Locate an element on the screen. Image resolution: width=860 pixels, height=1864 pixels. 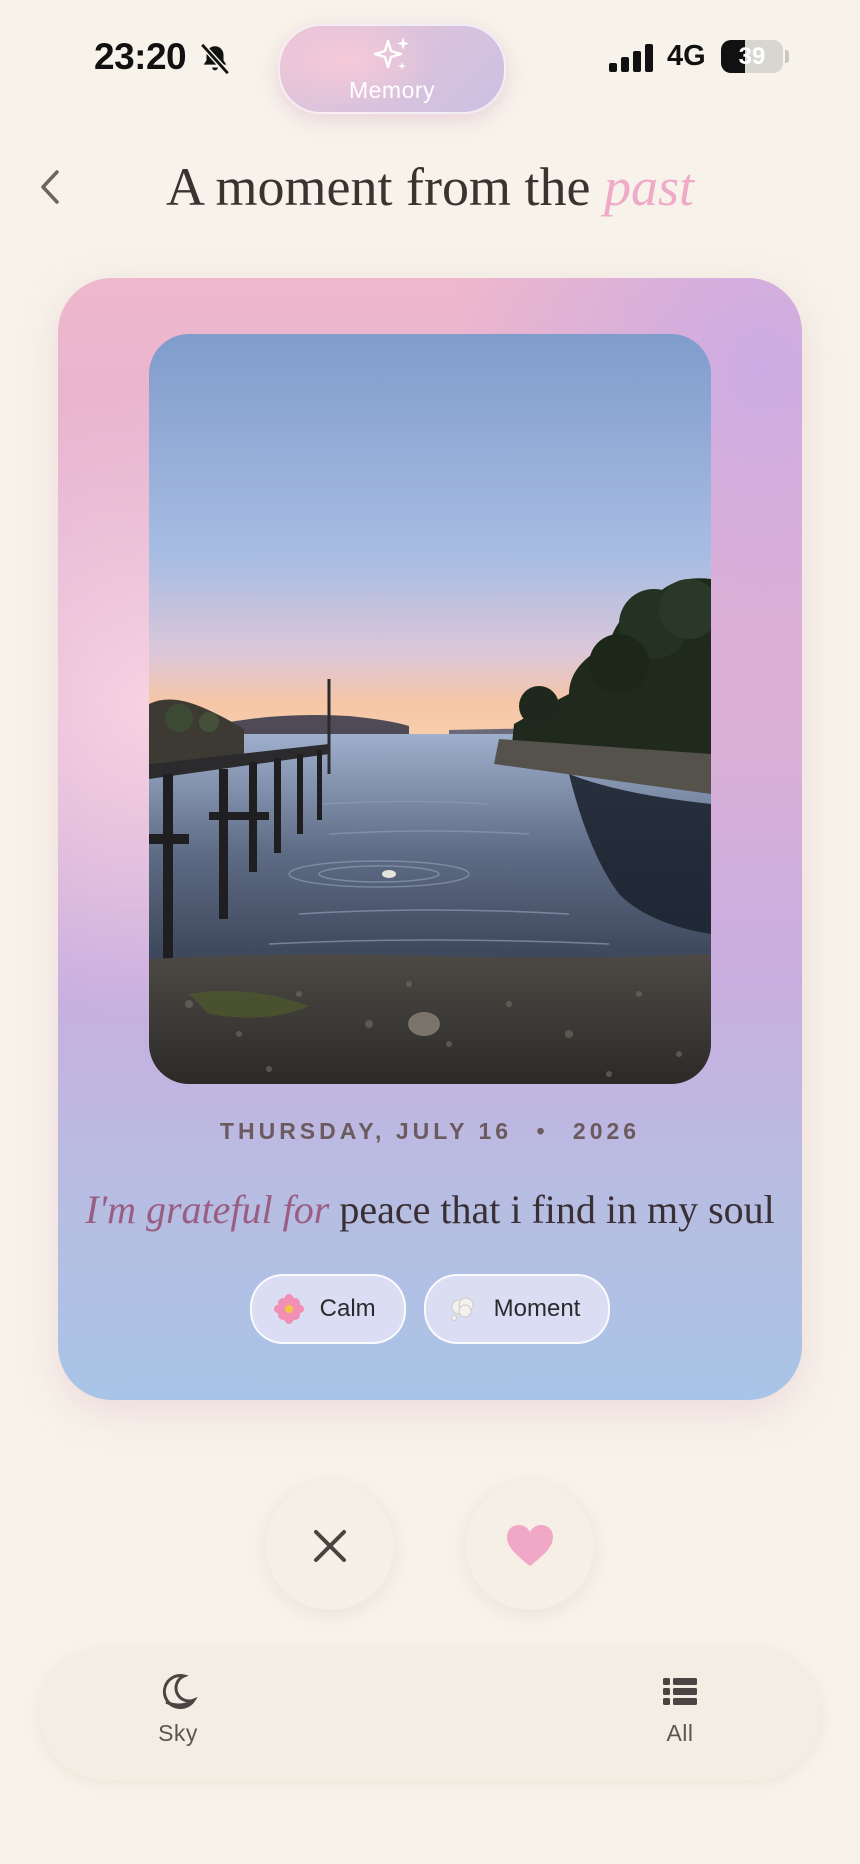
battery-level: 39 is located at coordinates (752, 56).